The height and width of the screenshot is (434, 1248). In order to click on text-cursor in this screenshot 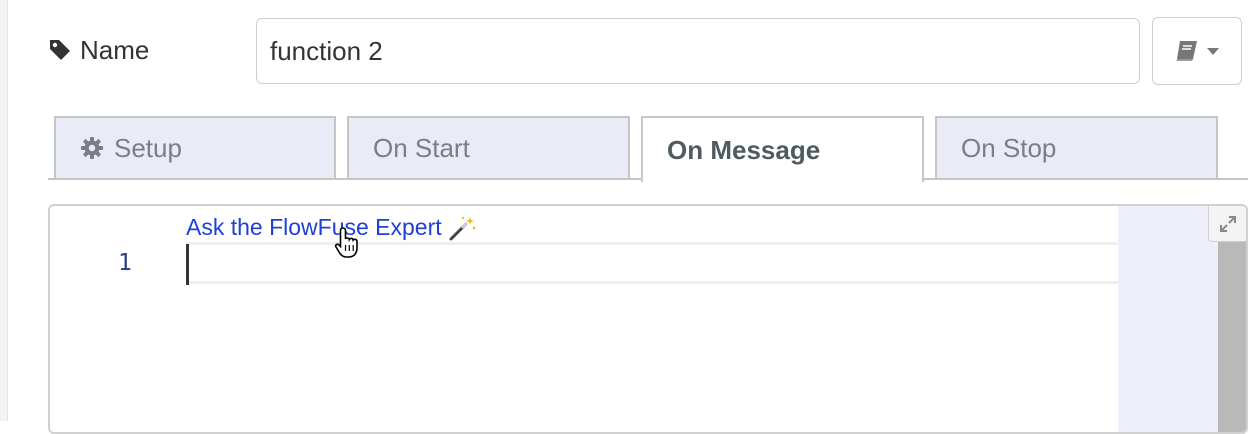, I will do `click(187, 264)`.